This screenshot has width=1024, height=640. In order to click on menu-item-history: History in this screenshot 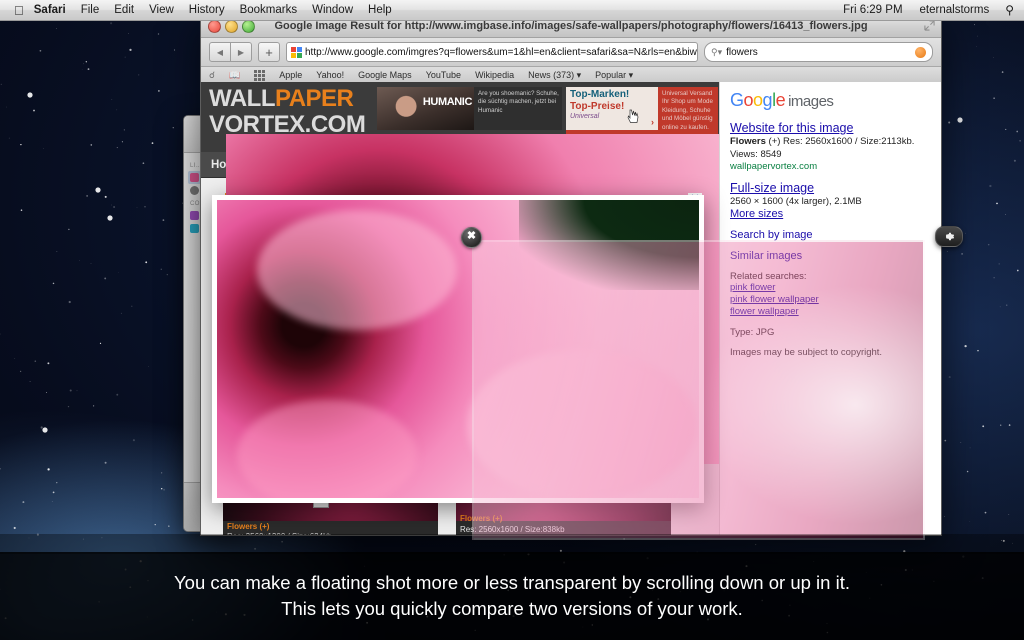, I will do `click(207, 10)`.